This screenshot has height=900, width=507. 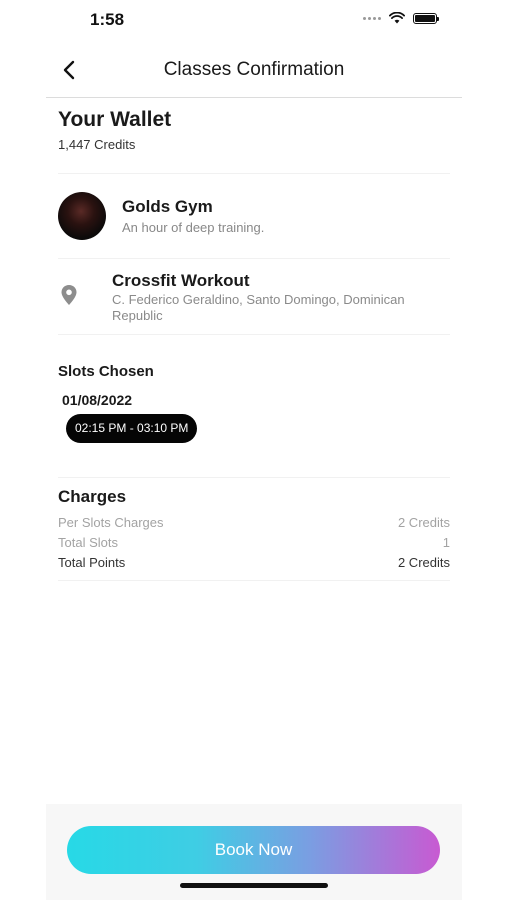 I want to click on page-title: Classes Confirmation, so click(x=254, y=69).